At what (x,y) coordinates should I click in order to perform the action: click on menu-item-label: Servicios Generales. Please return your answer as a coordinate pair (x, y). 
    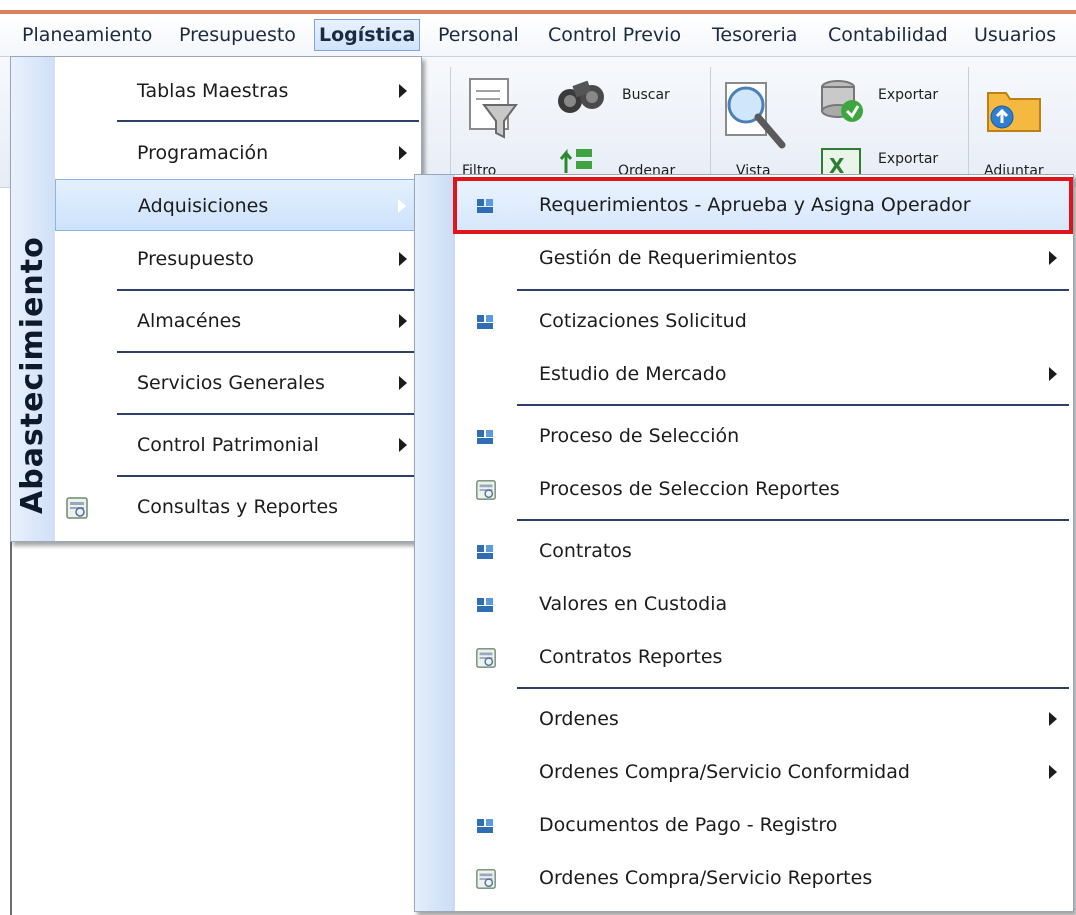
    Looking at the image, I should click on (231, 383).